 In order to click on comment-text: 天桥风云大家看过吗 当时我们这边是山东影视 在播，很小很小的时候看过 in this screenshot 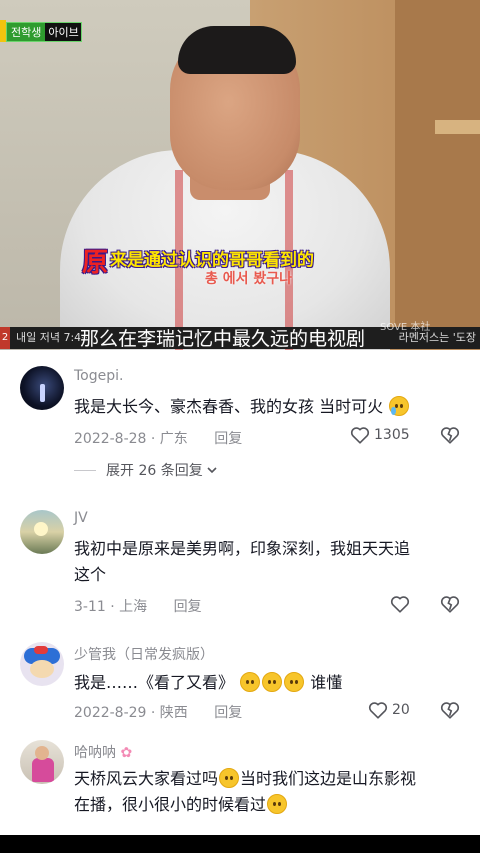, I will do `click(269, 792)`.